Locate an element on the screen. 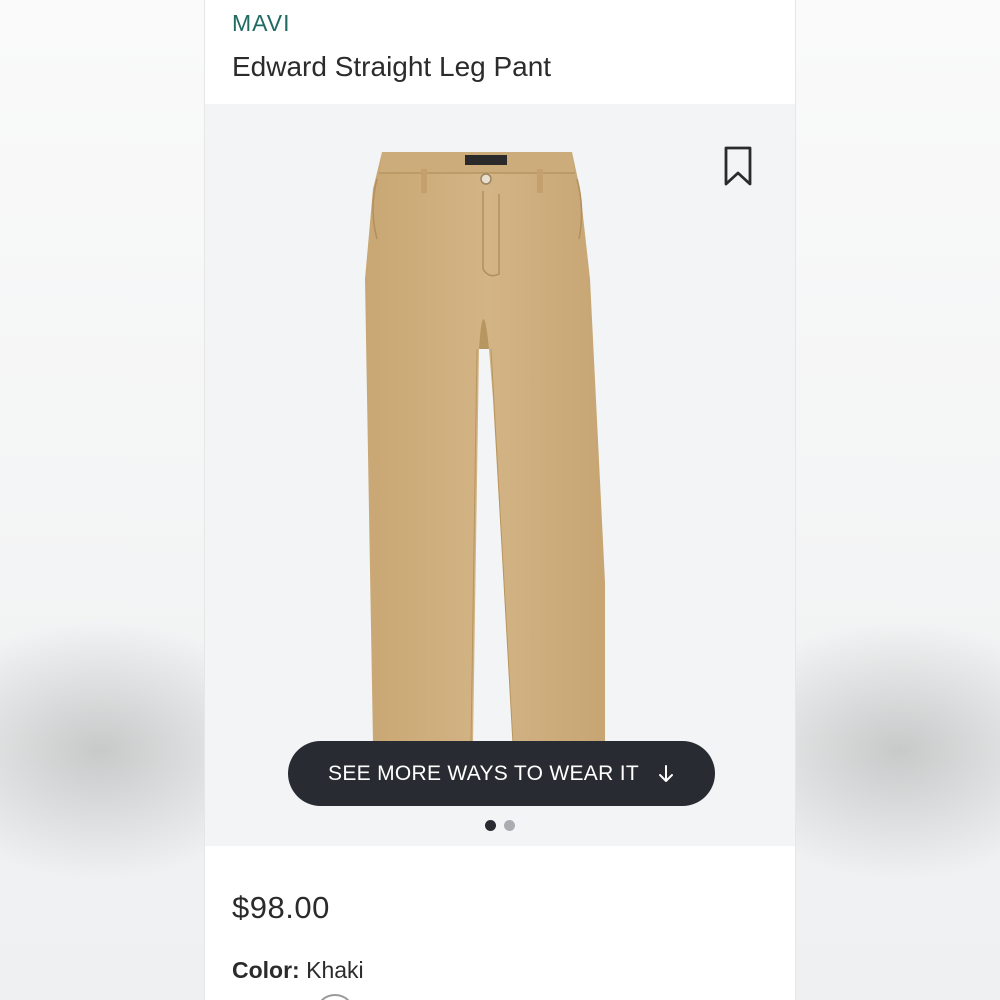  bookmark-icon is located at coordinates (738, 166).